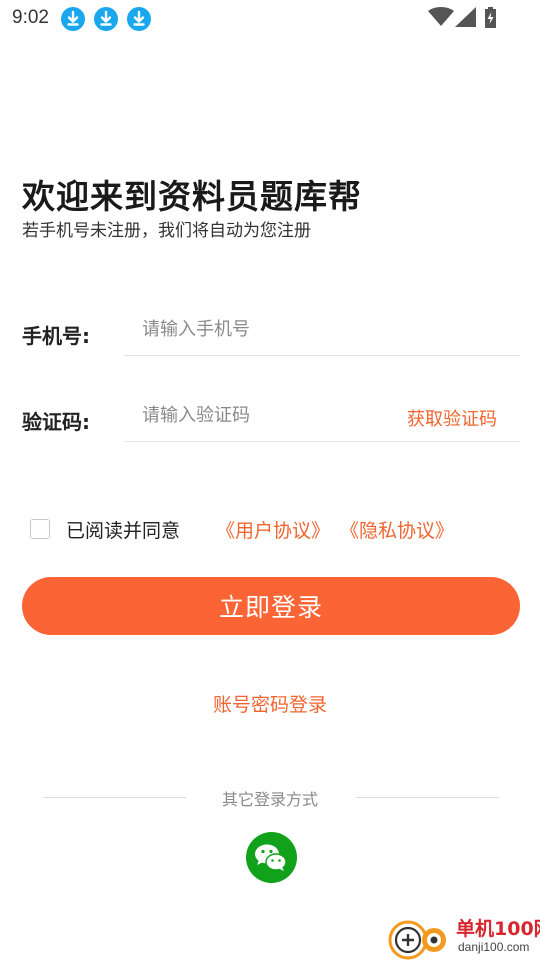  I want to click on agreement-checkbox, so click(40, 529).